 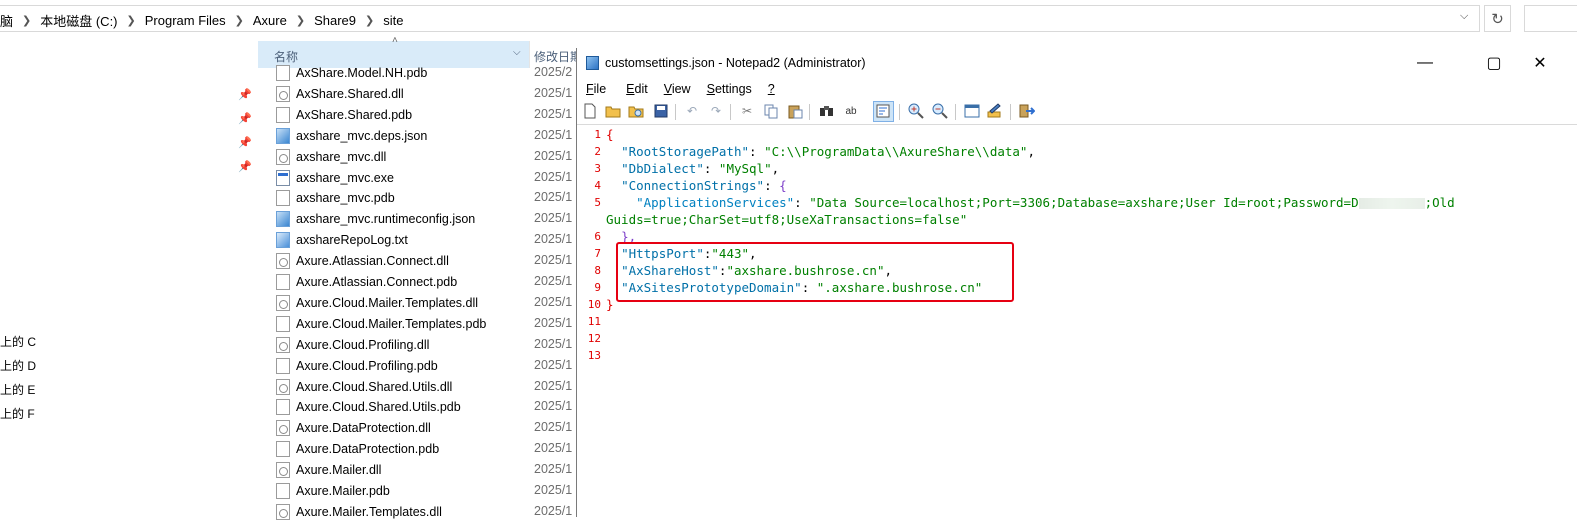 I want to click on refresh-icon: ↻, so click(x=1497, y=18).